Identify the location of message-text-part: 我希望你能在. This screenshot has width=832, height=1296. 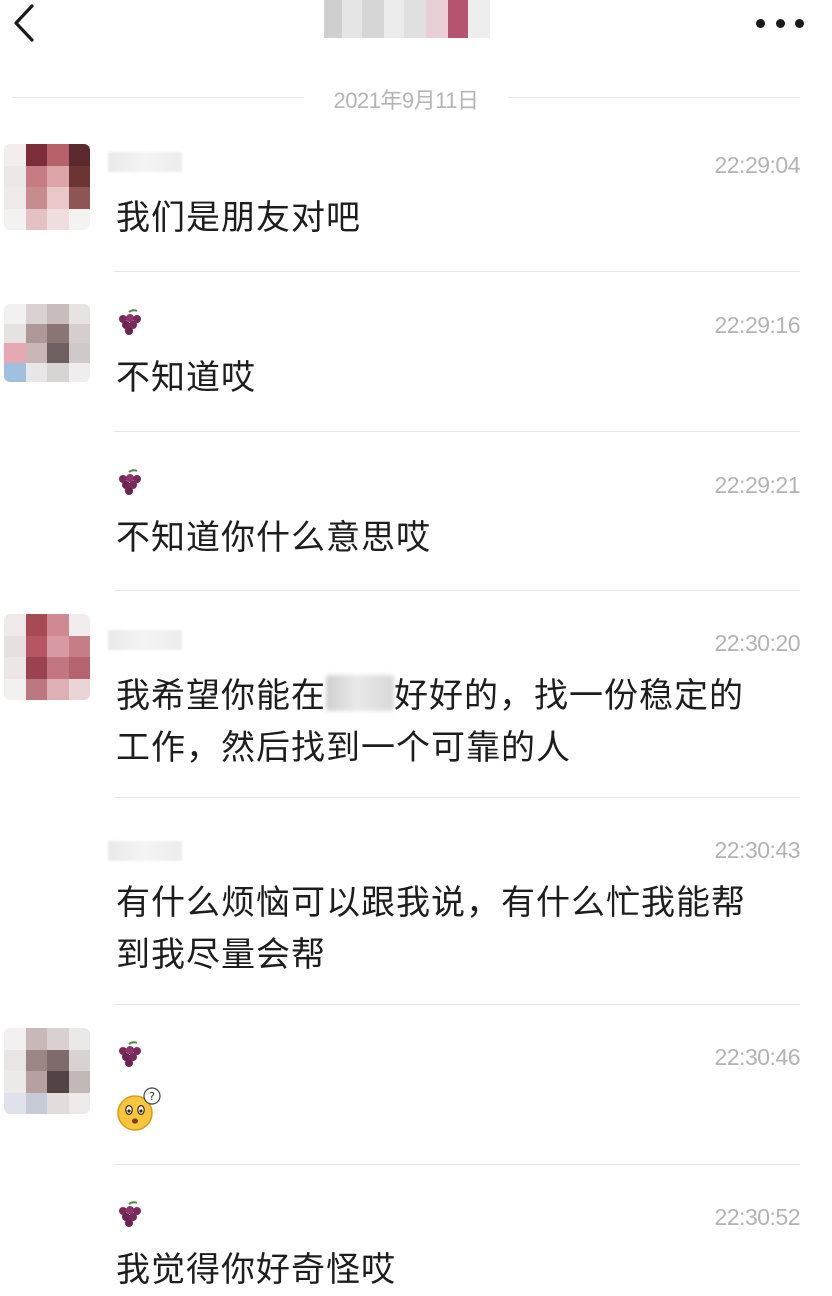
(221, 696).